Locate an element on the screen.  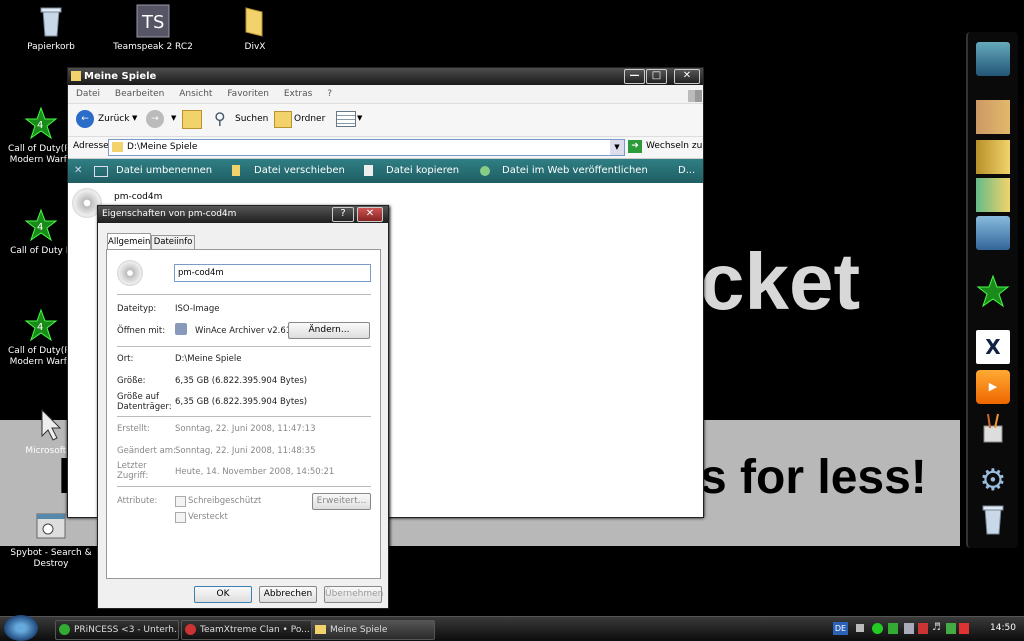
desktop-icon-spybot: Spybot - Search & Destroy is located at coordinates (51, 540).